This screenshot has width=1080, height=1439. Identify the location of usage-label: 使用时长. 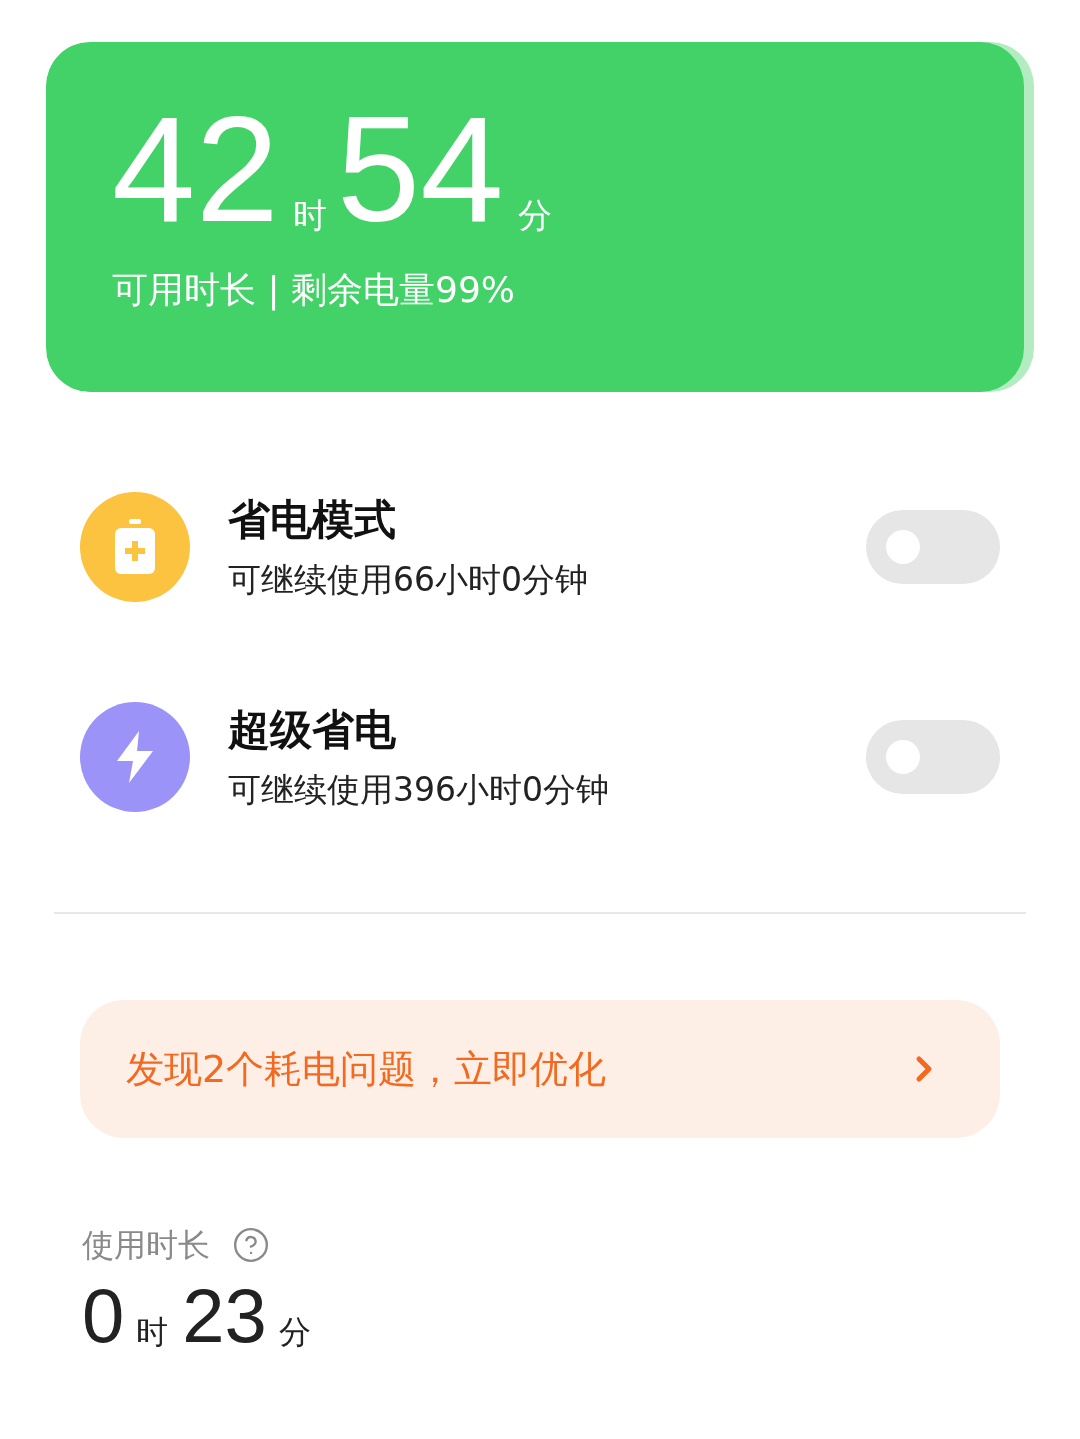
(146, 1245).